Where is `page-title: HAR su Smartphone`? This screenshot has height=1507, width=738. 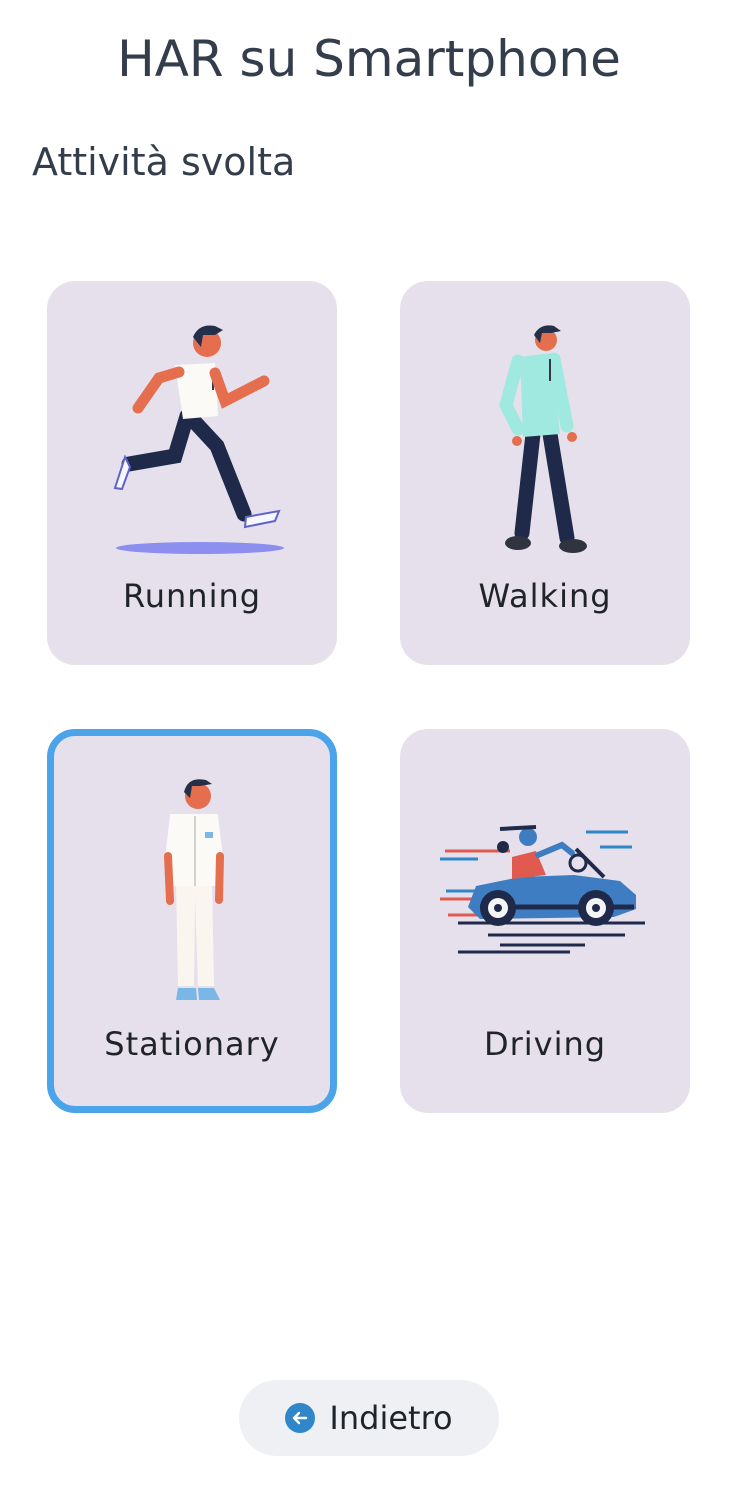 page-title: HAR su Smartphone is located at coordinates (369, 59).